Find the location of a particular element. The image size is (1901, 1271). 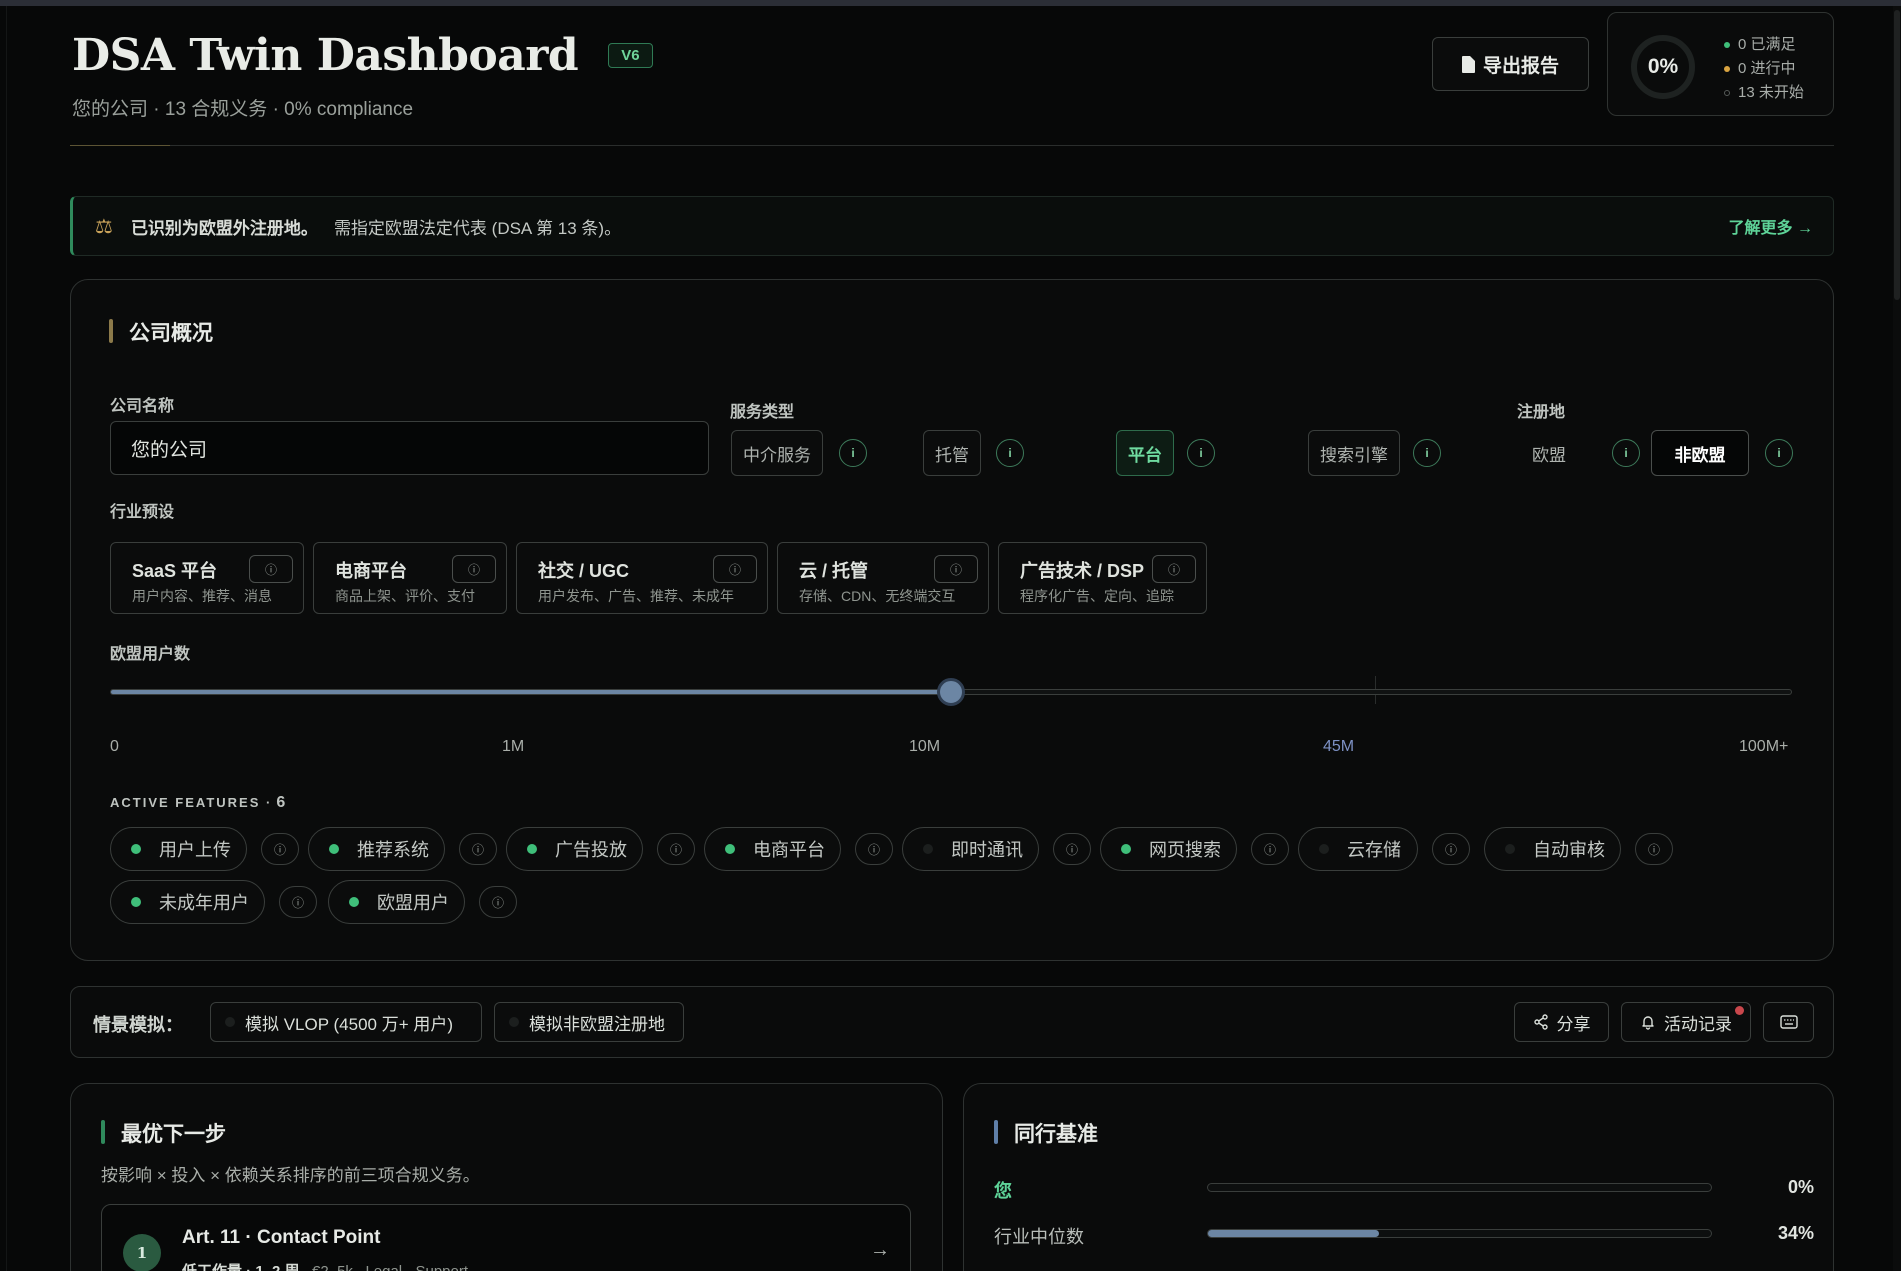

simulate-non-eu-button: 模拟非欧盟注册地 is located at coordinates (589, 1022).